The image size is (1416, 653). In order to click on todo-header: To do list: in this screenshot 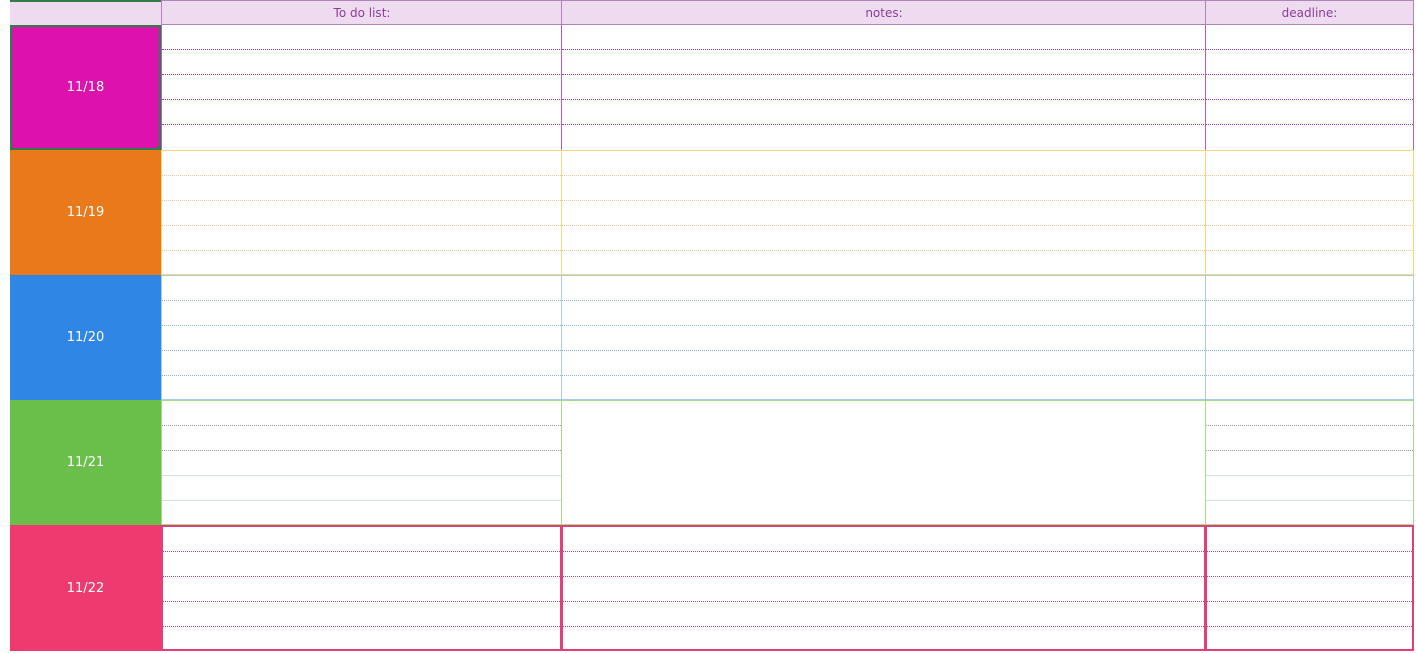, I will do `click(361, 12)`.